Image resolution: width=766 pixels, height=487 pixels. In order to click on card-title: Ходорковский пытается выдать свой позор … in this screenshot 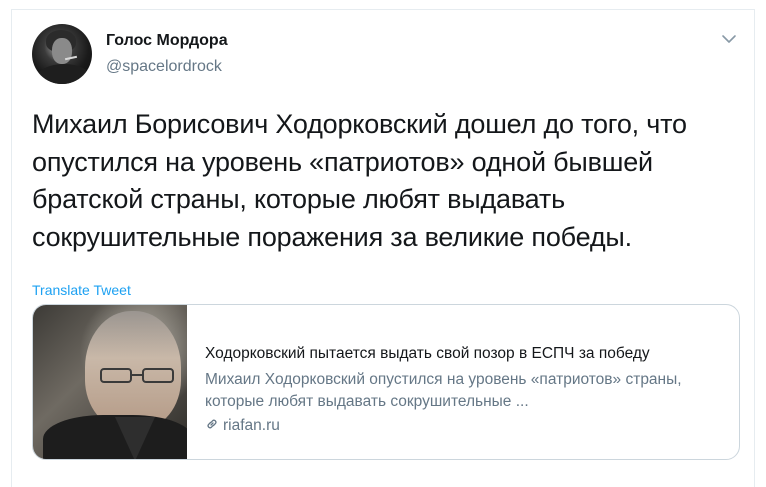, I will do `click(427, 353)`.